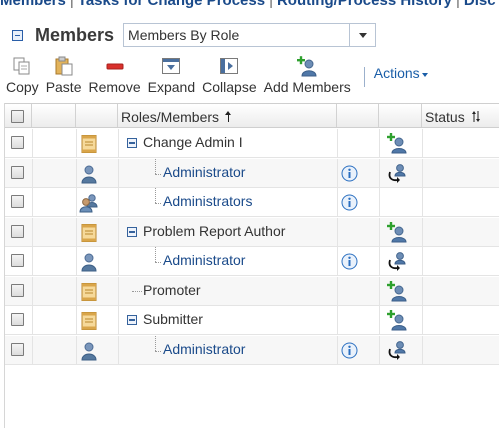 The height and width of the screenshot is (428, 499). I want to click on remove-button: Remove, so click(115, 75).